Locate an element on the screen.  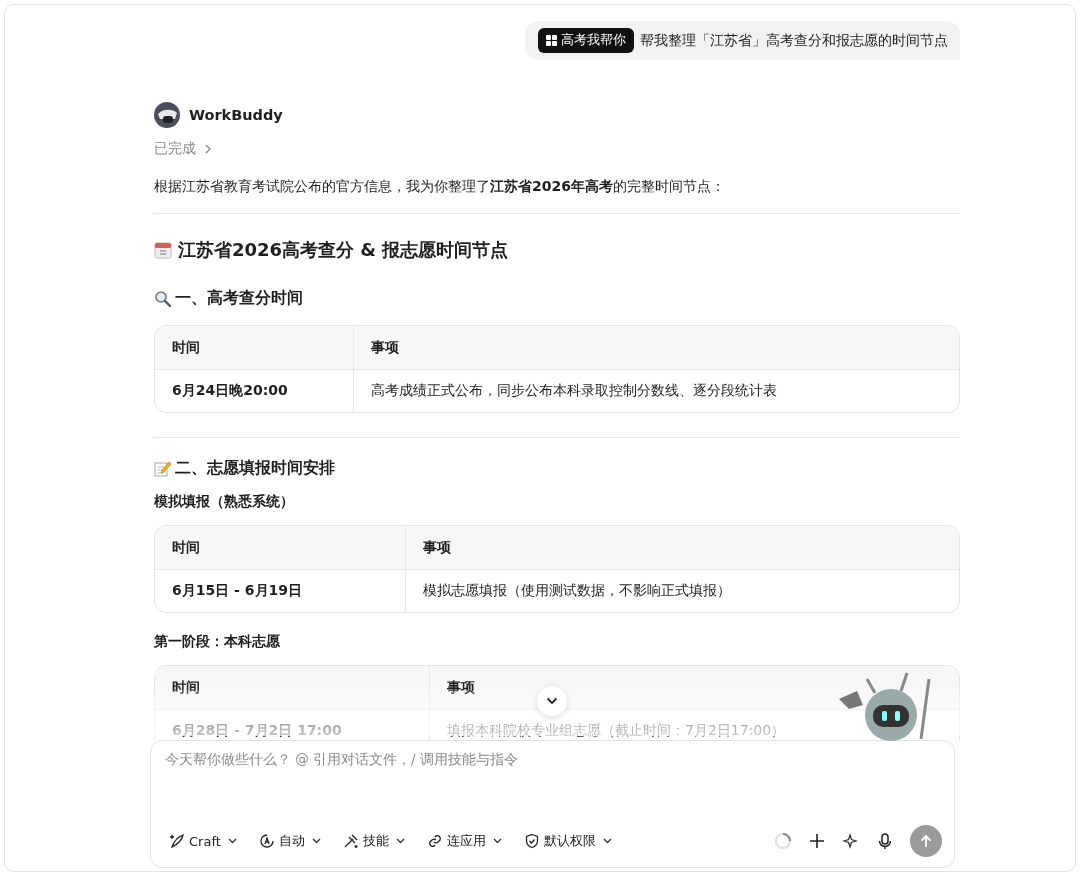
microphone-icon is located at coordinates (885, 841).